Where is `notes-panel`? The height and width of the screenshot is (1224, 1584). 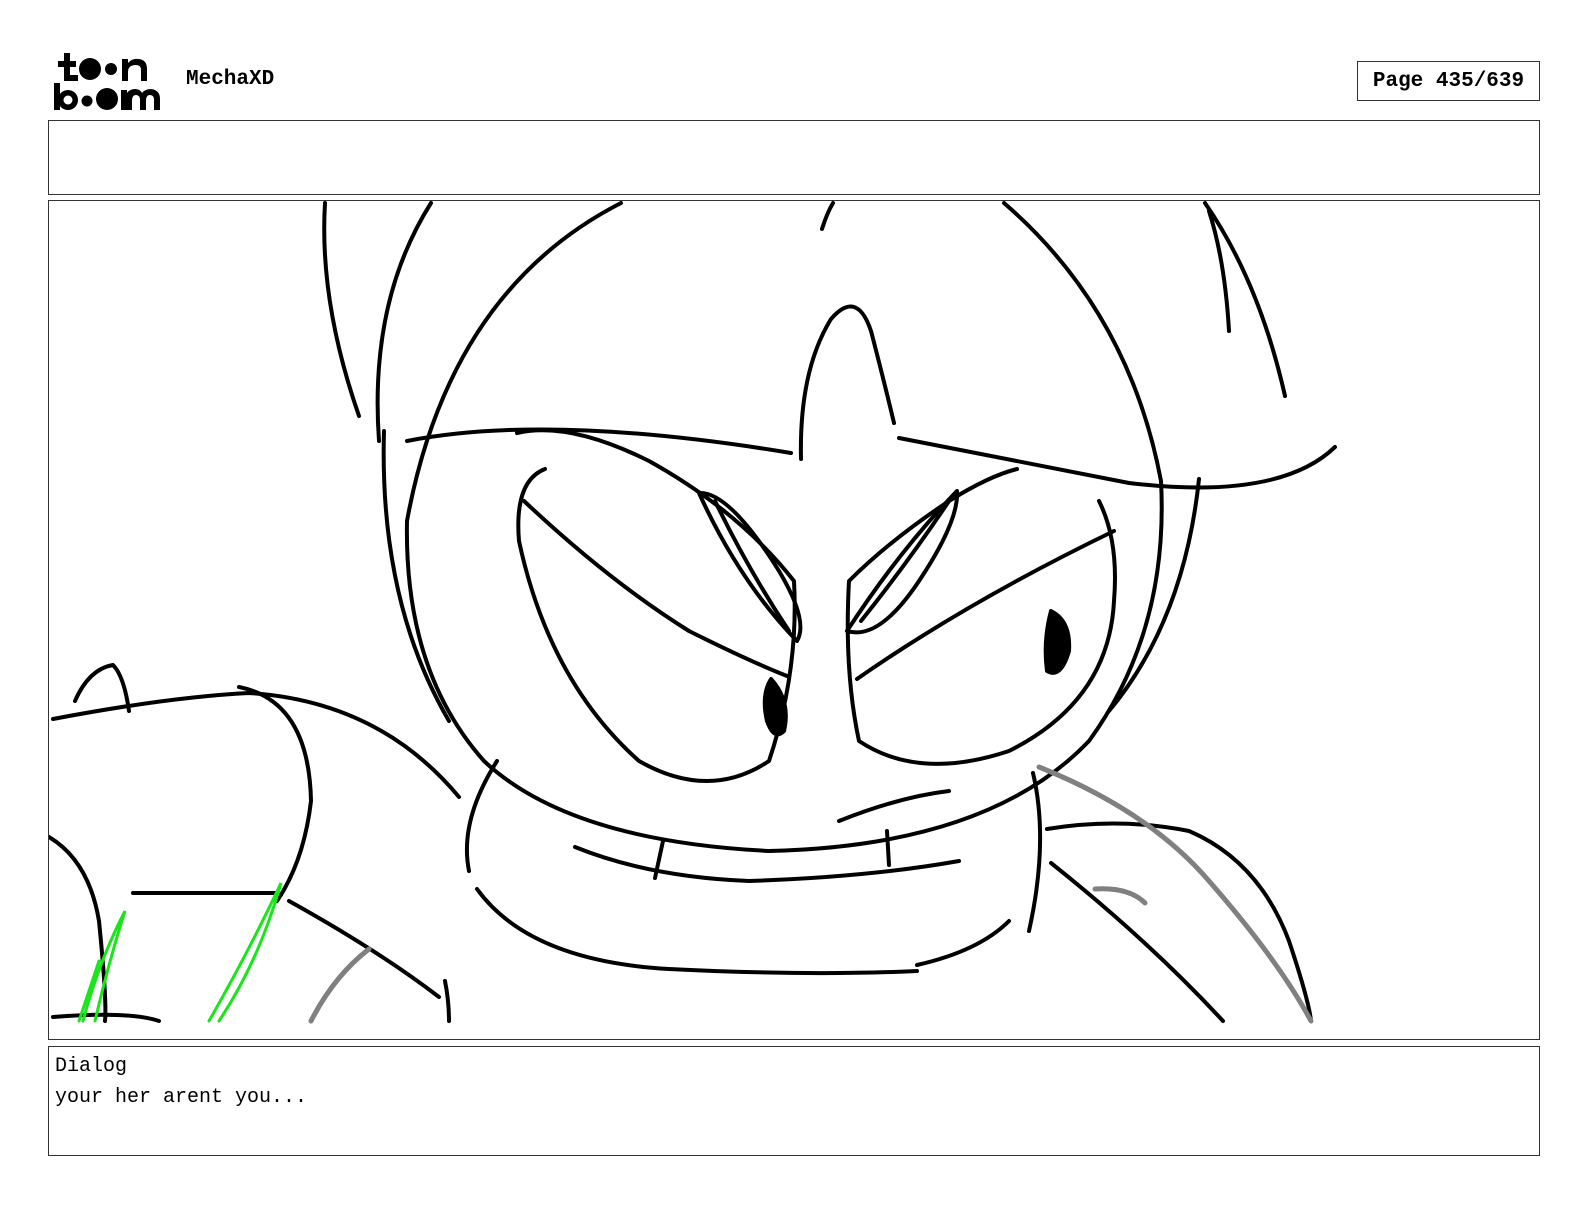 notes-panel is located at coordinates (794, 157).